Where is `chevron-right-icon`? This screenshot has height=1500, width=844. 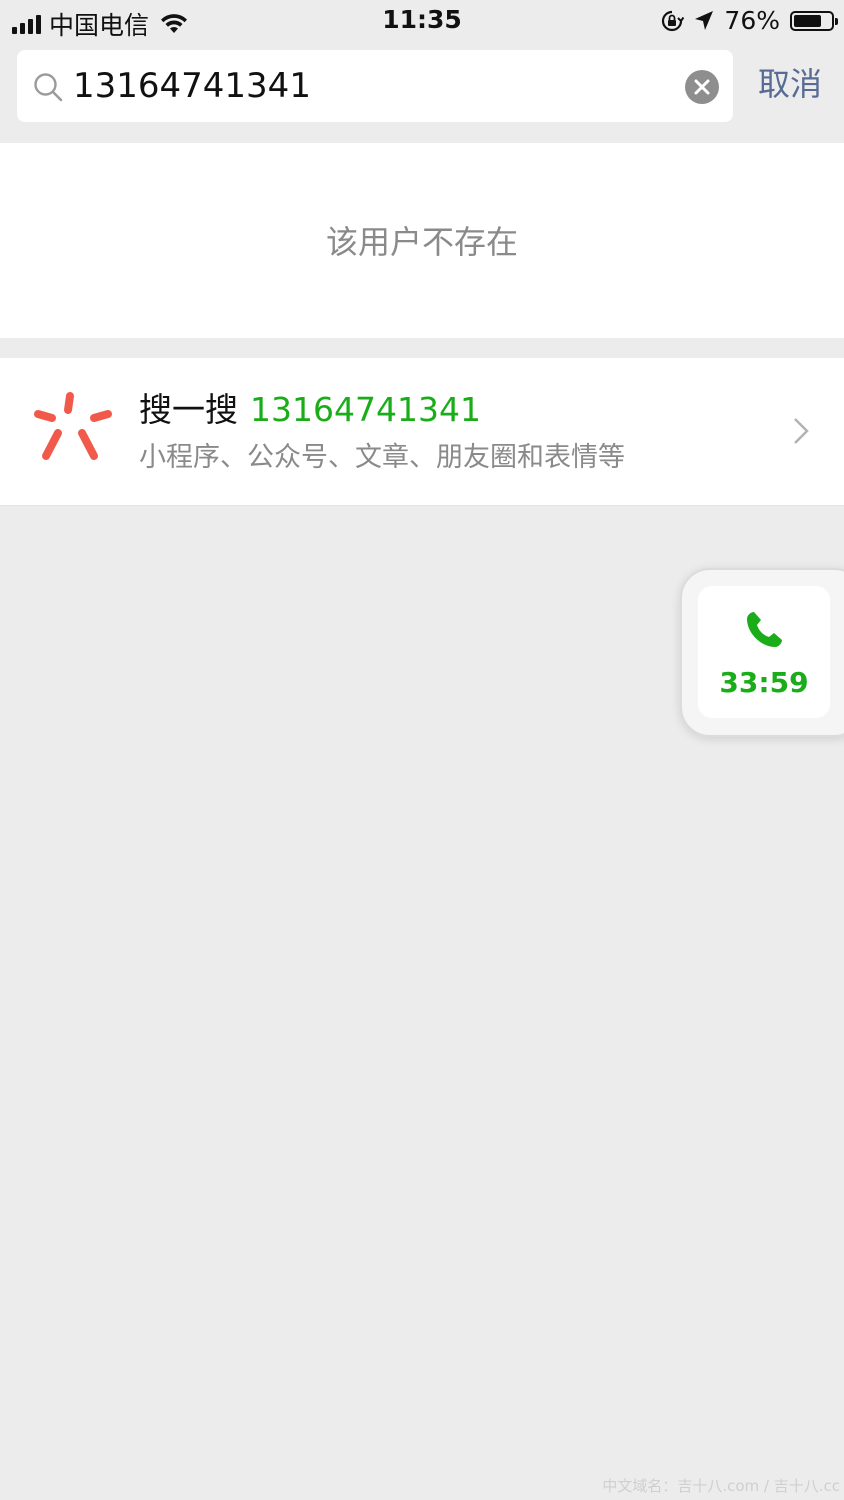 chevron-right-icon is located at coordinates (801, 431).